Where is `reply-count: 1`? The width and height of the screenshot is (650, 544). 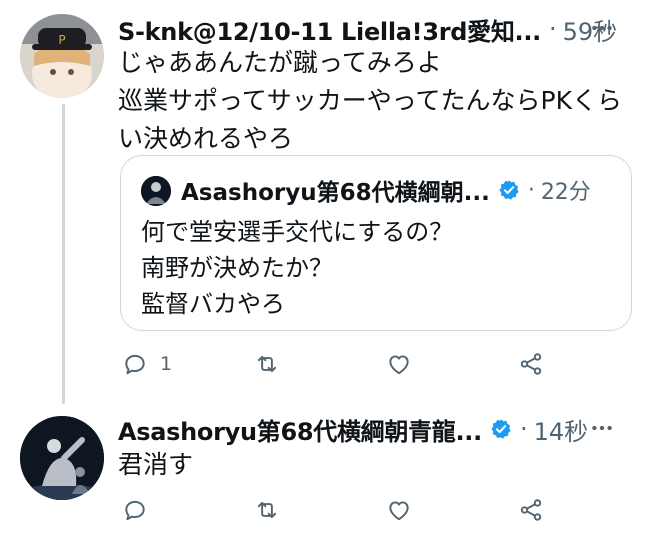 reply-count: 1 is located at coordinates (166, 364).